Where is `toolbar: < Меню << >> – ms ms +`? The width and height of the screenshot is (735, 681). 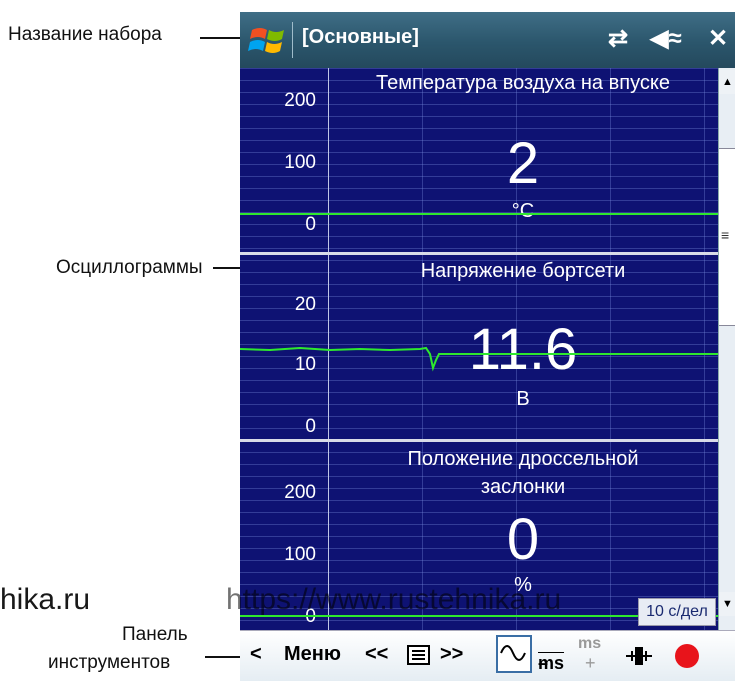 toolbar: < Меню << >> – ms ms + is located at coordinates (487, 655).